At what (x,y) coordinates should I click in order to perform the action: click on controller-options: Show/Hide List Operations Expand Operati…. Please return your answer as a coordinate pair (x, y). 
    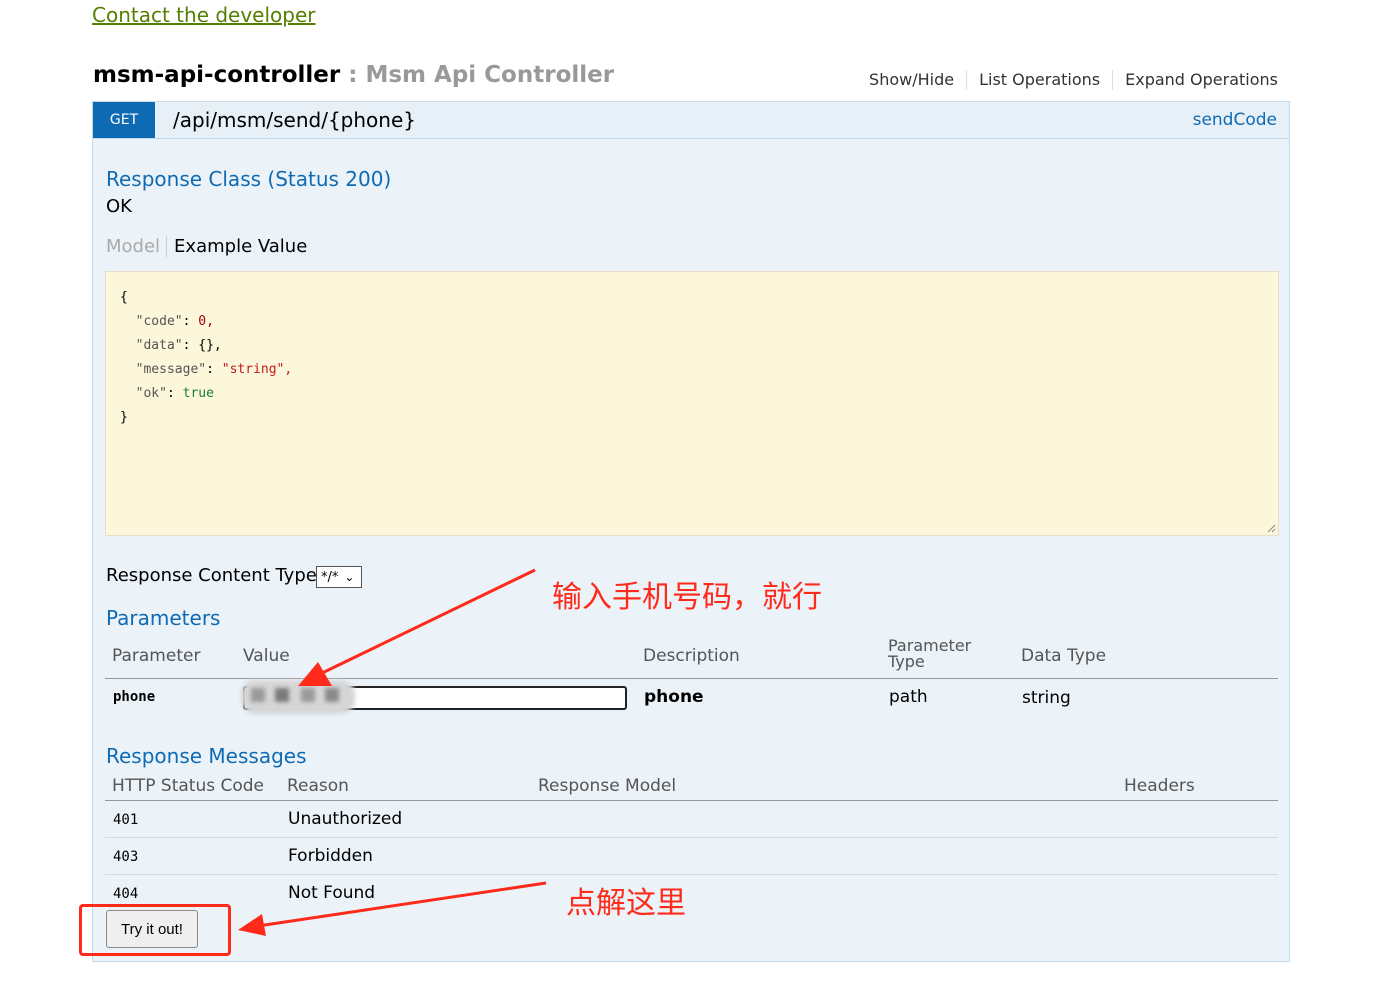
    Looking at the image, I should click on (1067, 80).